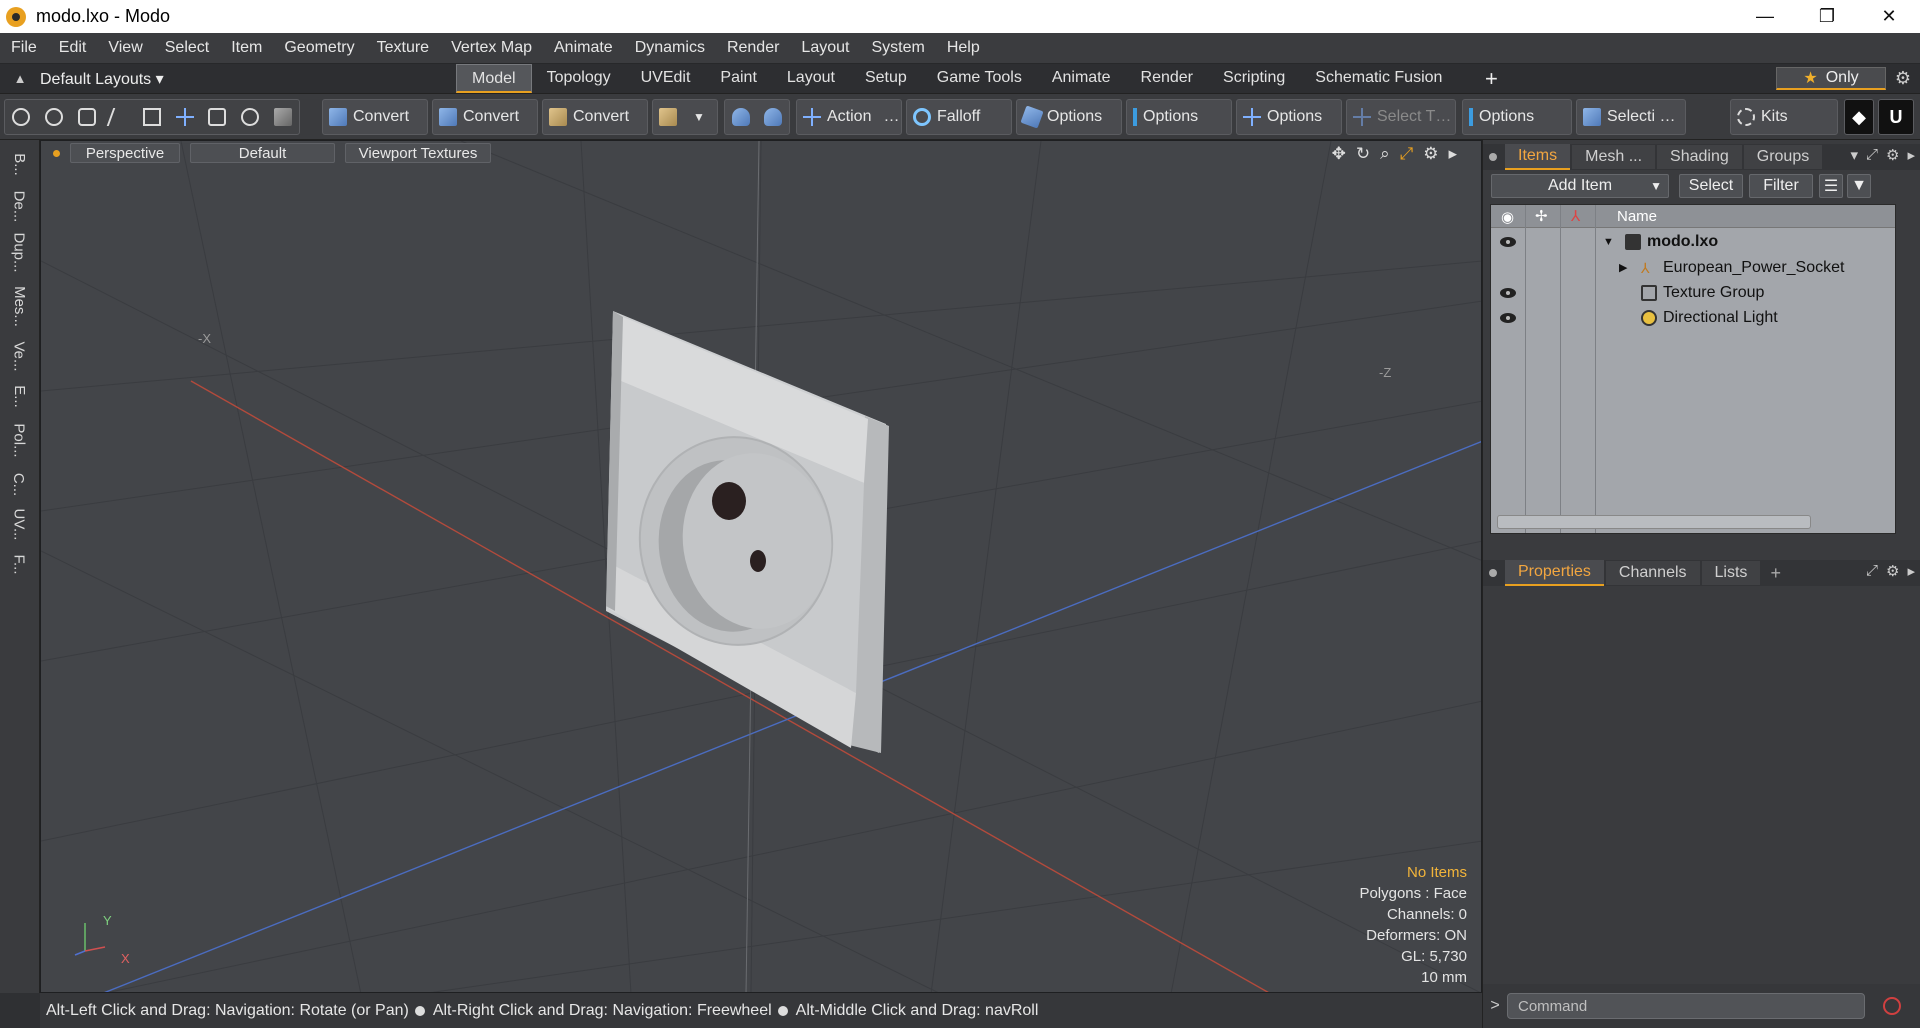  What do you see at coordinates (1430, 154) in the screenshot?
I see `viewport-settings-gear-icon: ⚙` at bounding box center [1430, 154].